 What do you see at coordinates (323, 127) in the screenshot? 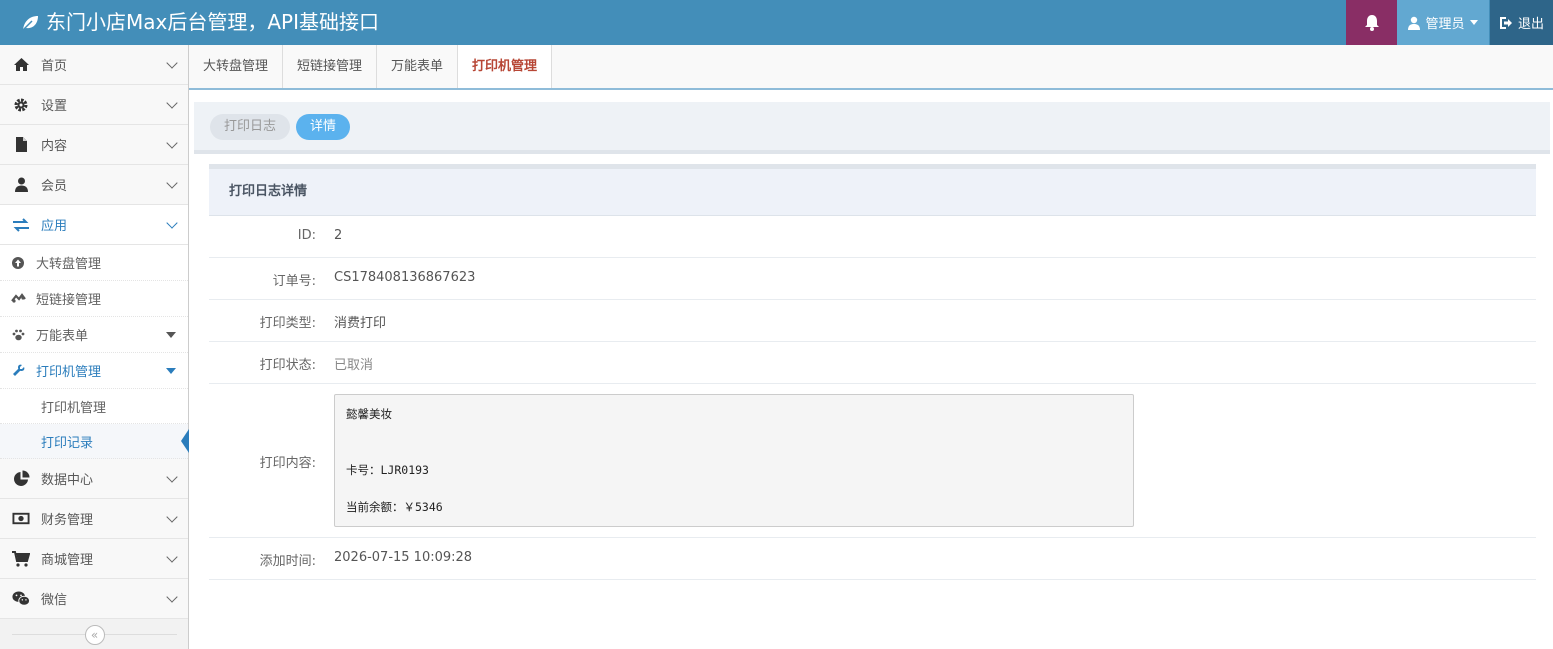
I see `detail-tab: 详情` at bounding box center [323, 127].